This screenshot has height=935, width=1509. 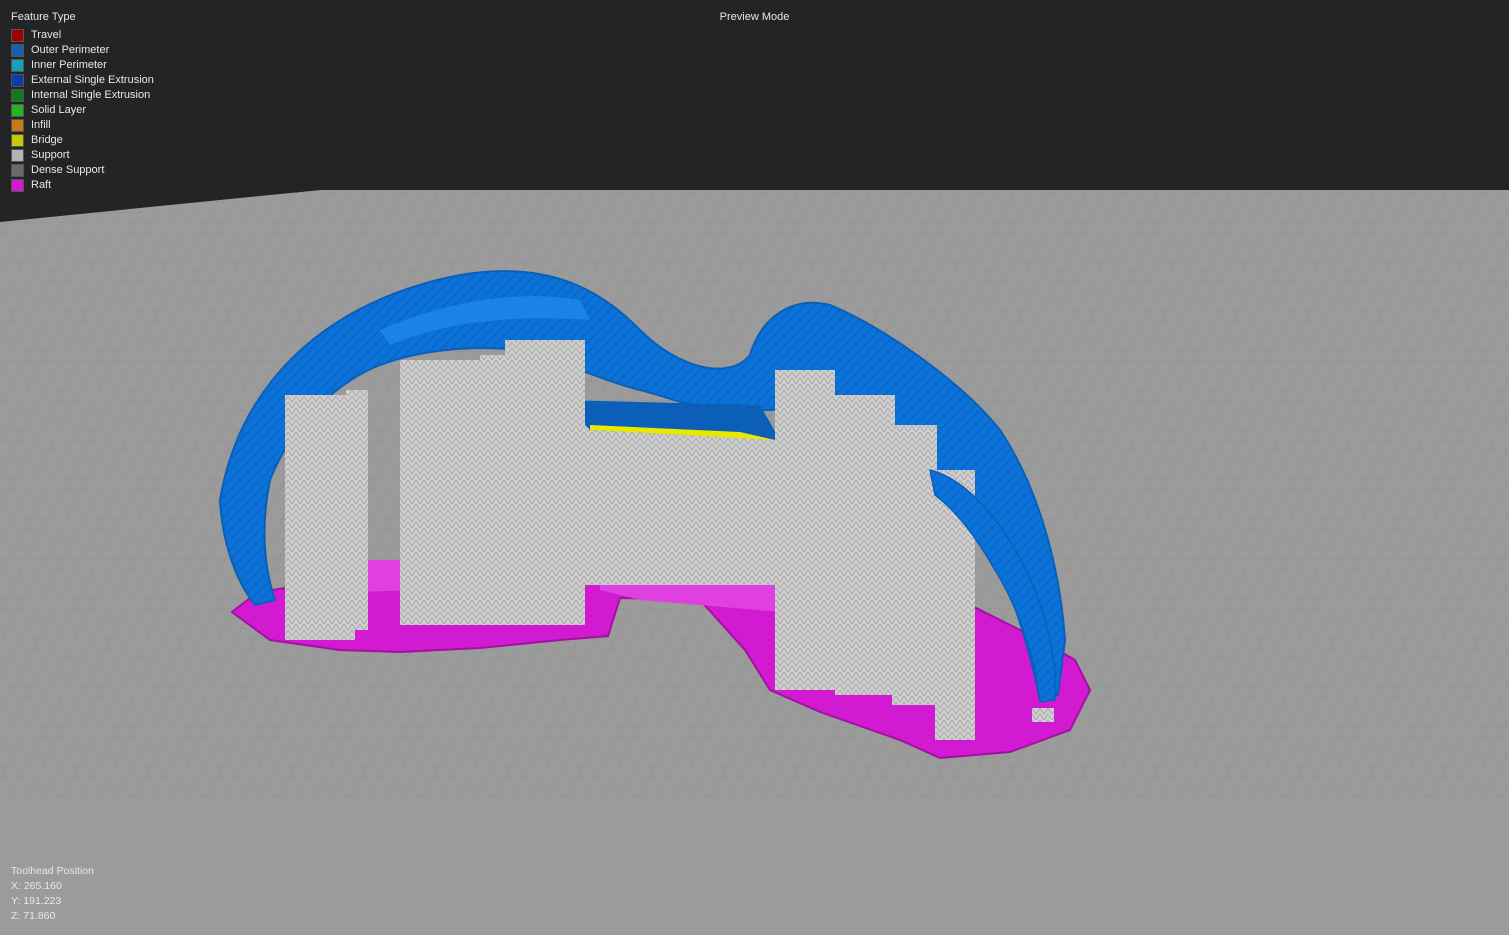 I want to click on legend-swatch-external-single-extrusion, so click(x=17, y=80).